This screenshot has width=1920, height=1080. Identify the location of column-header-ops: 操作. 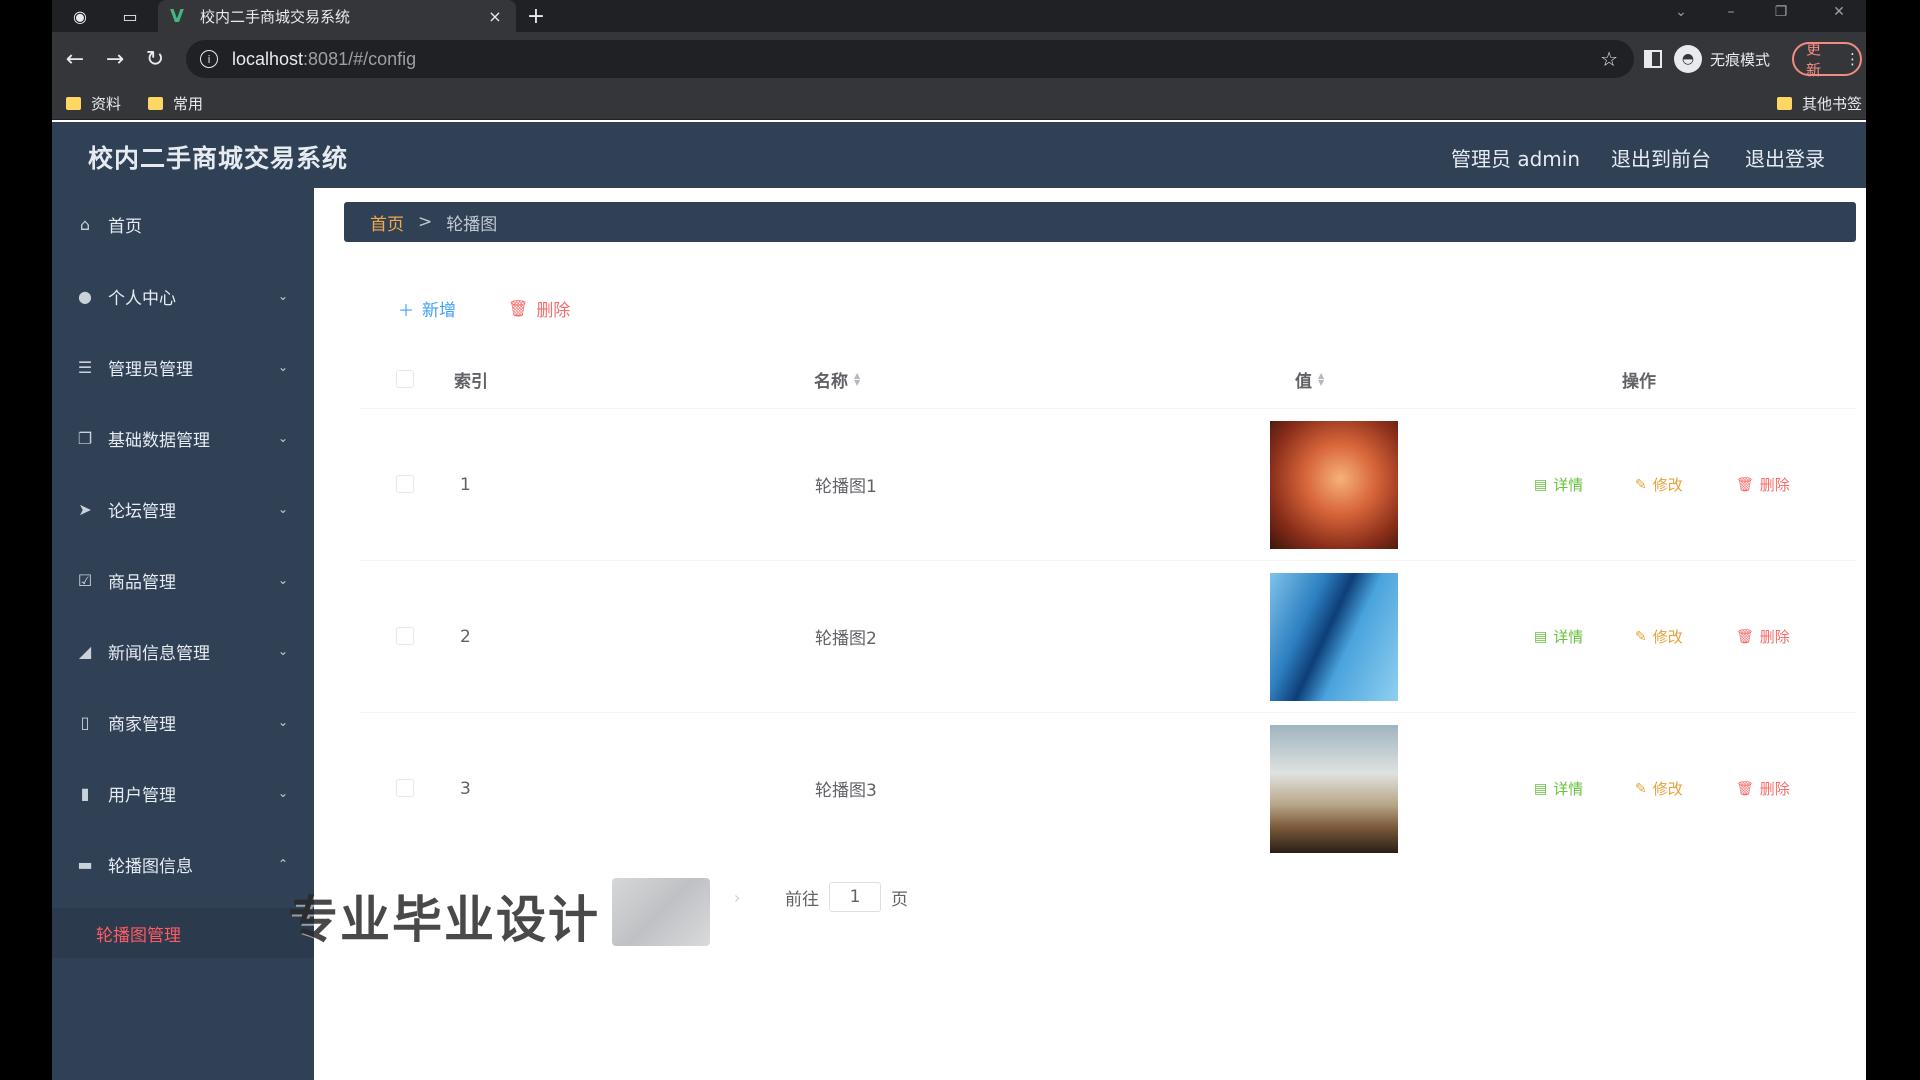
(1639, 381).